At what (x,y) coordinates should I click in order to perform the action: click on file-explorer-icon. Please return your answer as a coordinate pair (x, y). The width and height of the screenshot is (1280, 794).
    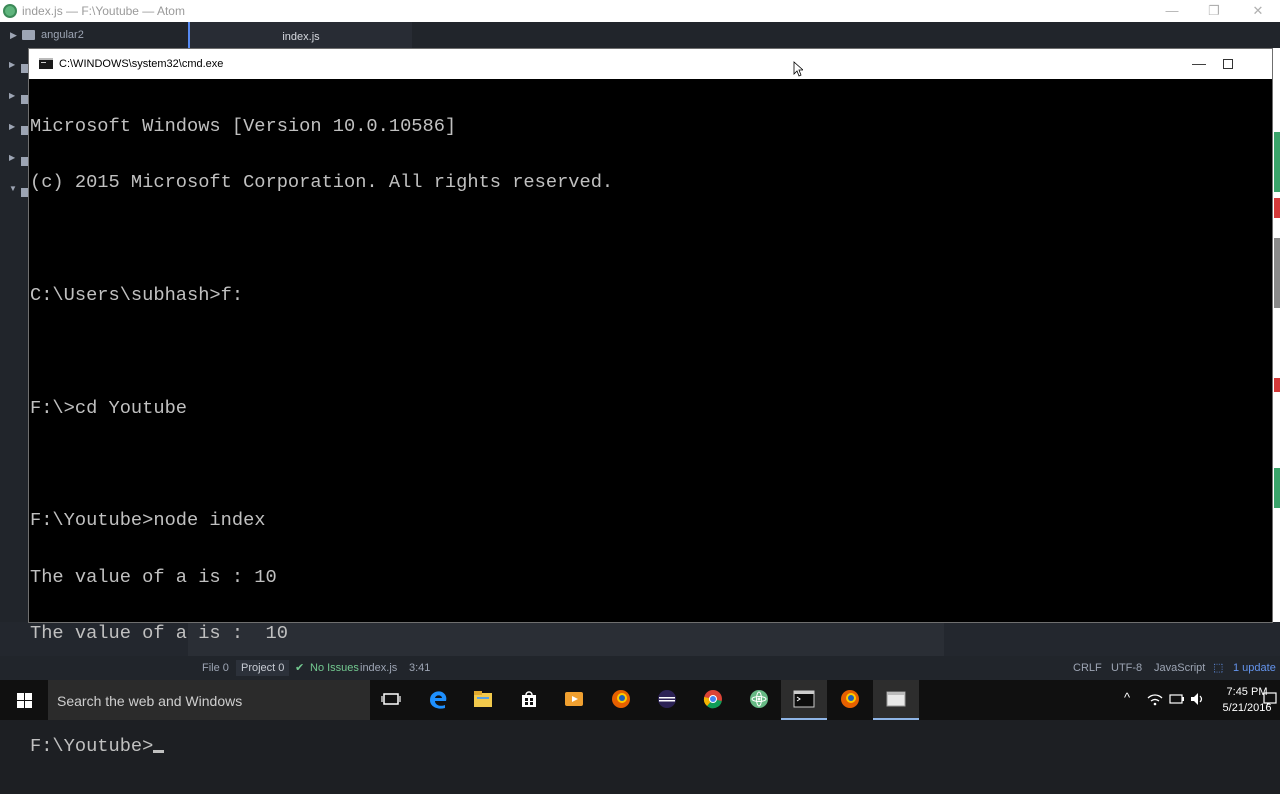
    Looking at the image, I should click on (483, 699).